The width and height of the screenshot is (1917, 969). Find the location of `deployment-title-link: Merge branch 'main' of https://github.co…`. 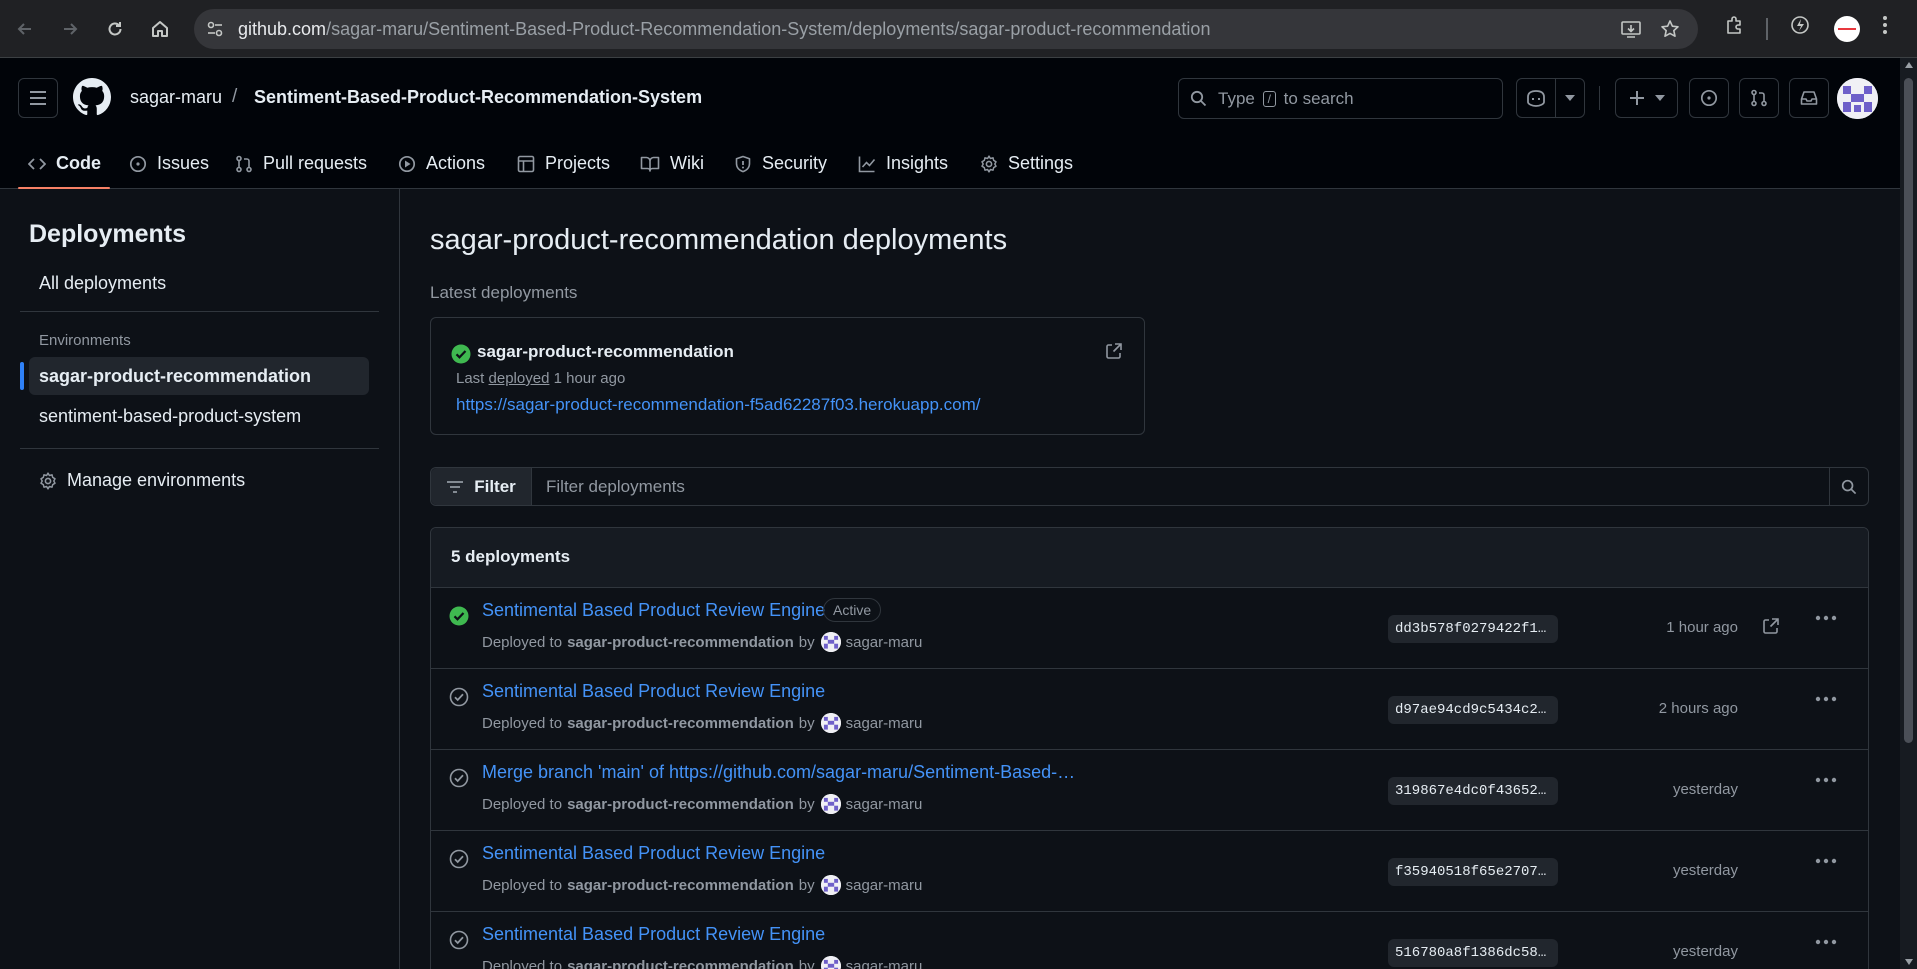

deployment-title-link: Merge branch 'main' of https://github.co… is located at coordinates (778, 772).